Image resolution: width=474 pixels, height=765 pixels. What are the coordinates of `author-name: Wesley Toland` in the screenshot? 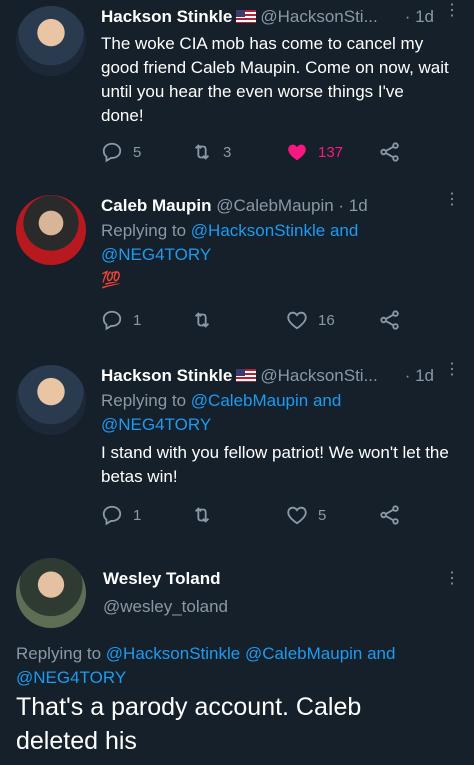 It's located at (161, 578).